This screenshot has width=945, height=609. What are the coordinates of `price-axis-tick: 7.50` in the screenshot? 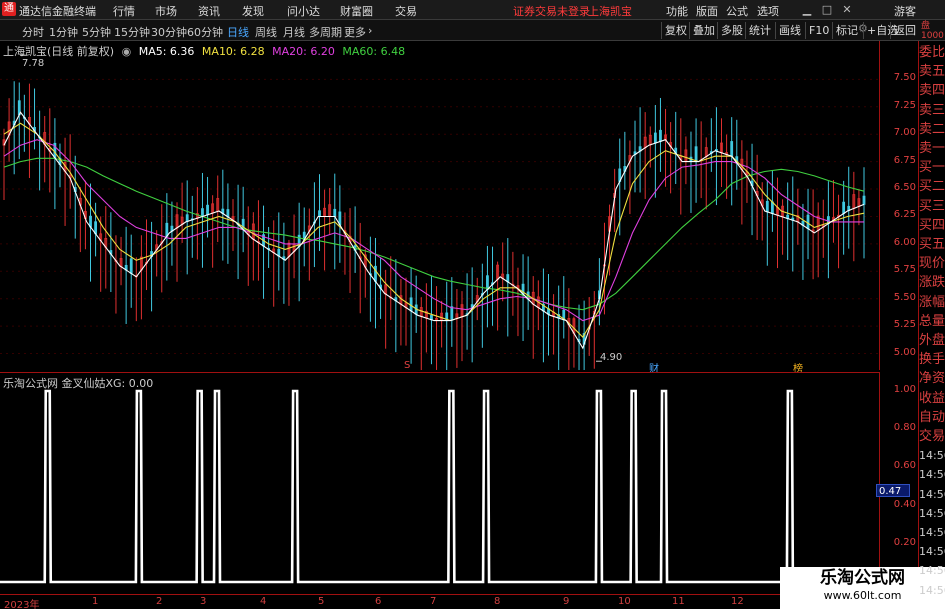 It's located at (904, 78).